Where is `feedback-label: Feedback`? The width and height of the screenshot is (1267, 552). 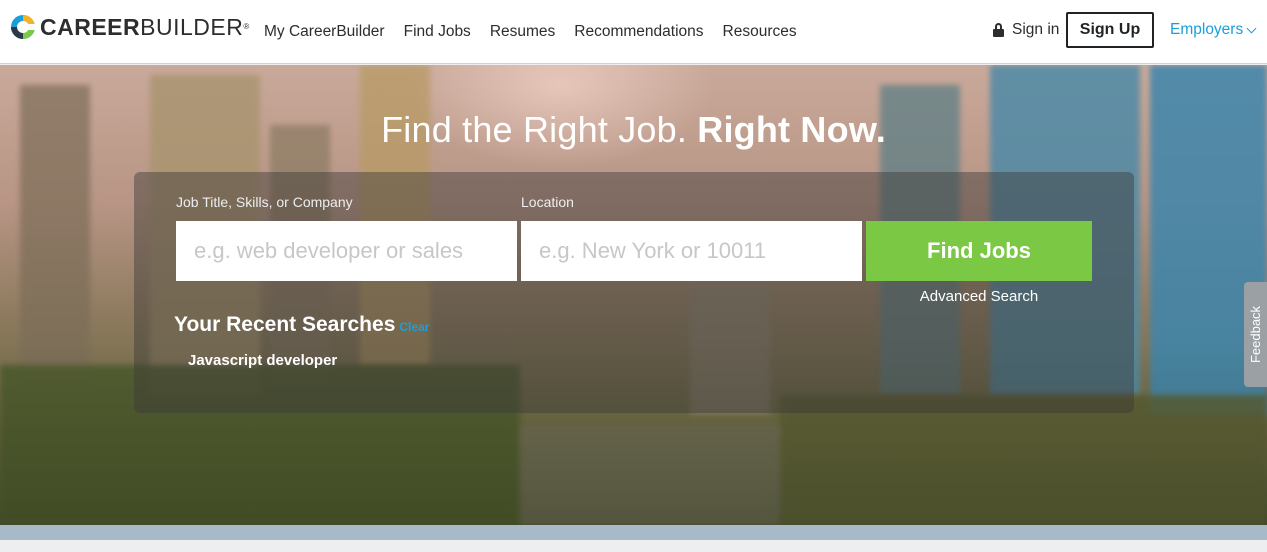 feedback-label: Feedback is located at coordinates (1255, 334).